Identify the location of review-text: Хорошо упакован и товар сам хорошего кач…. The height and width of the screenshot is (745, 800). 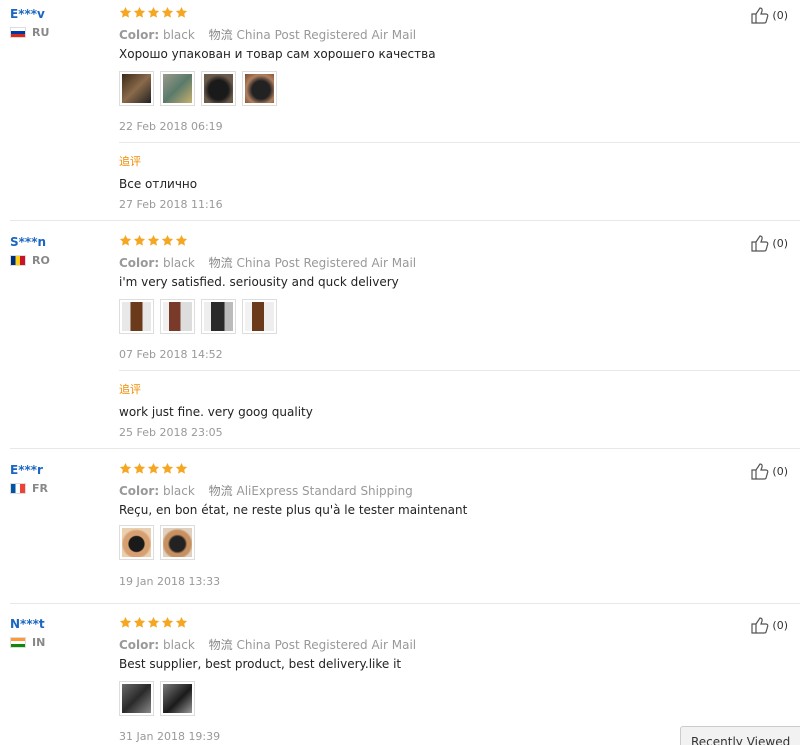
(277, 54).